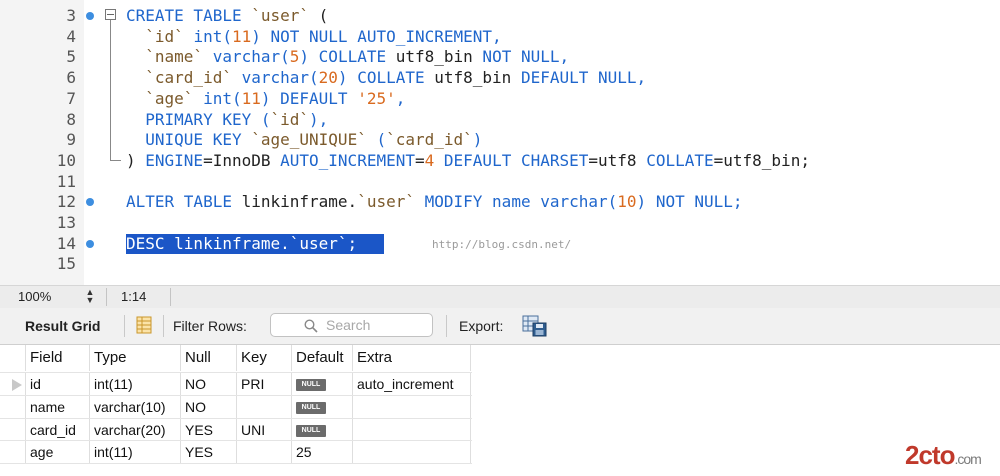 Image resolution: width=1000 pixels, height=476 pixels. What do you see at coordinates (48, 406) in the screenshot?
I see `cell-text: name` at bounding box center [48, 406].